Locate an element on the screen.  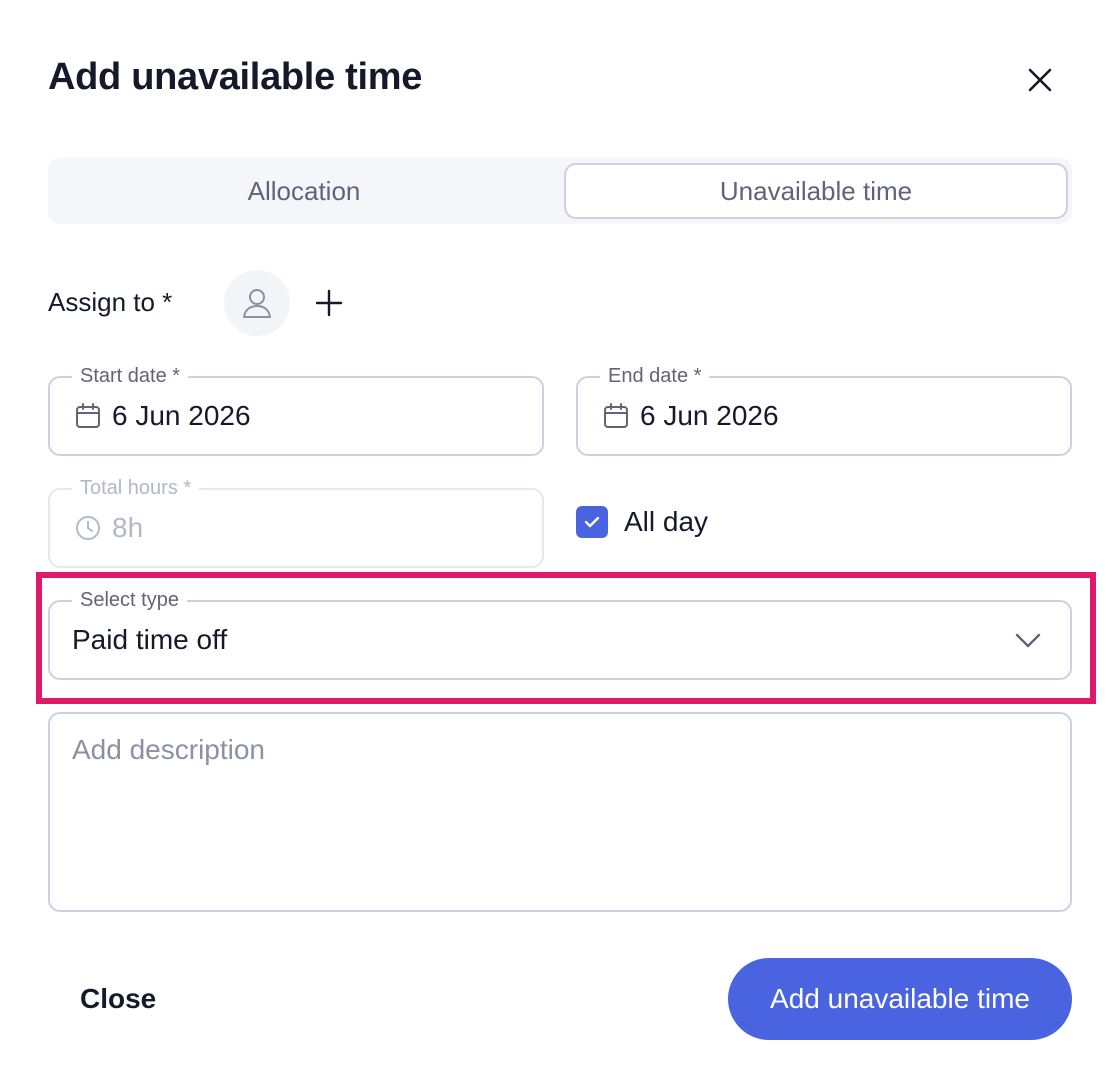
add-assignee-button is located at coordinates (329, 303).